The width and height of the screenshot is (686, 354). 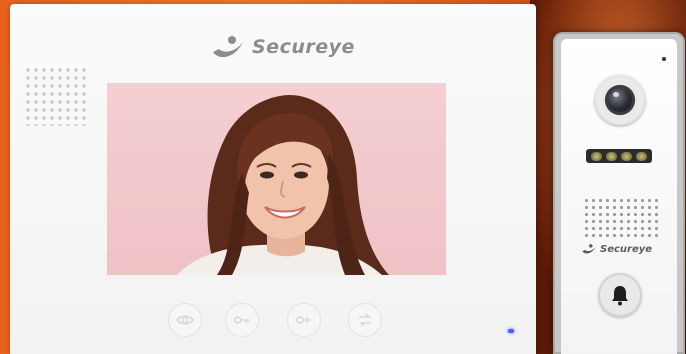 I want to click on status-led, so click(x=511, y=331).